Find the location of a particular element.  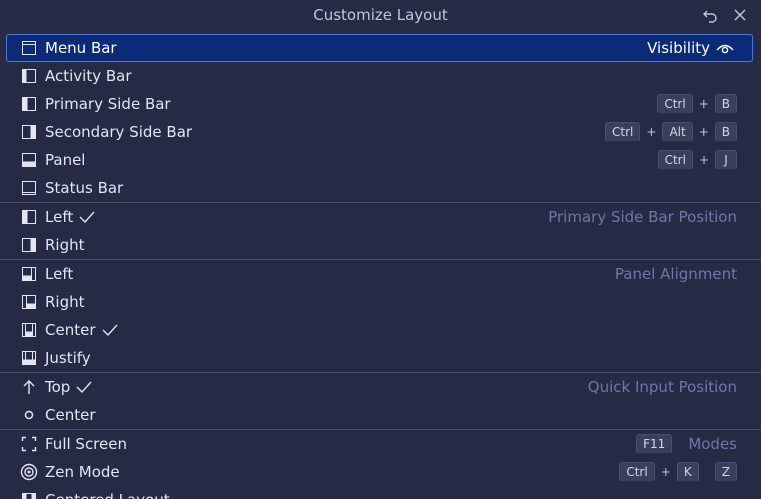

panel-icon is located at coordinates (29, 160).